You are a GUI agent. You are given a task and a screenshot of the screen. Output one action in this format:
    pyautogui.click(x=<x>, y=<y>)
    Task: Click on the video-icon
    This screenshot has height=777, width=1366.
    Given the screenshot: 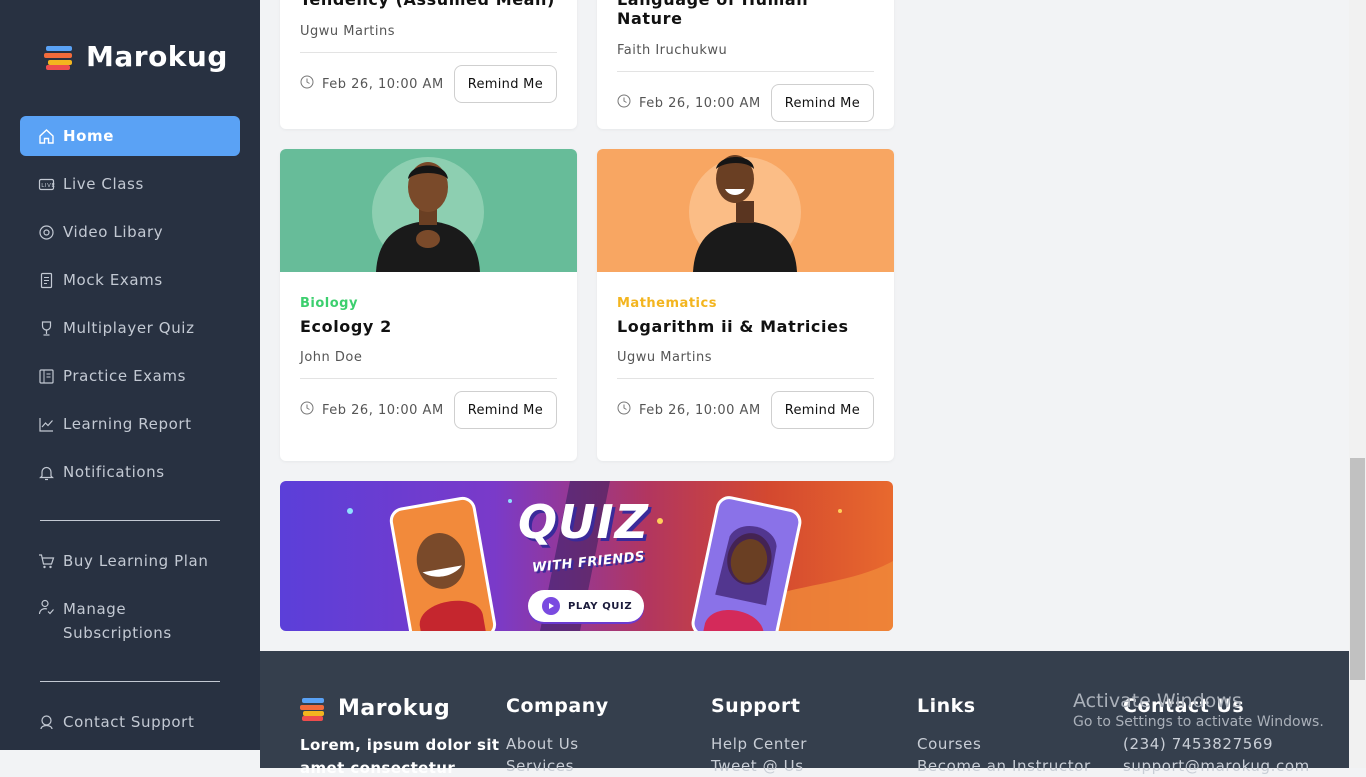 What is the action you would take?
    pyautogui.click(x=46, y=232)
    